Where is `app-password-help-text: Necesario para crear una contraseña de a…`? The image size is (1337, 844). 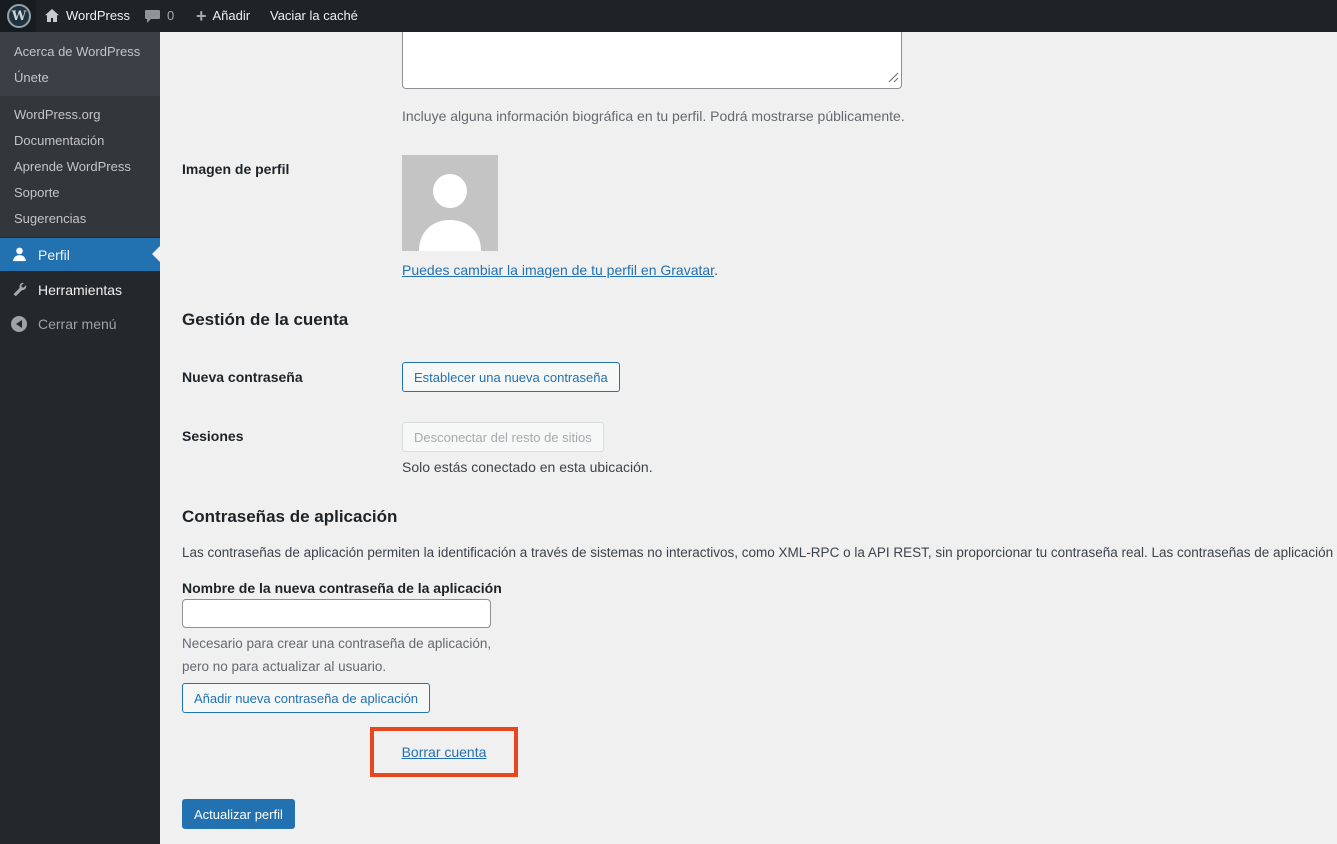 app-password-help-text: Necesario para crear una contraseña de a… is located at coordinates (337, 655).